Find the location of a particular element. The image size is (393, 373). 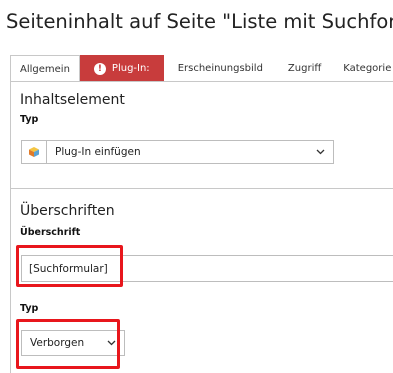

cube-icon is located at coordinates (34, 152).